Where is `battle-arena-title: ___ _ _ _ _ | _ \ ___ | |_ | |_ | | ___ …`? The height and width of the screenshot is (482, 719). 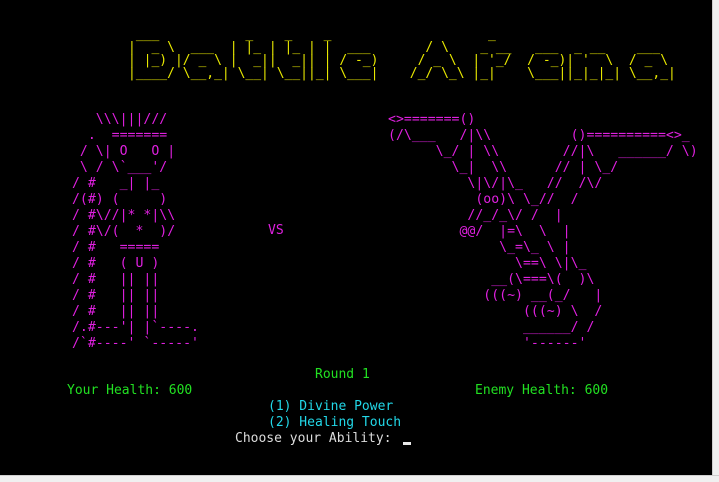
battle-arena-title: ___ _ _ _ _ | _ \ ___ | |_ | |_ | | ___ … is located at coordinates (402, 54).